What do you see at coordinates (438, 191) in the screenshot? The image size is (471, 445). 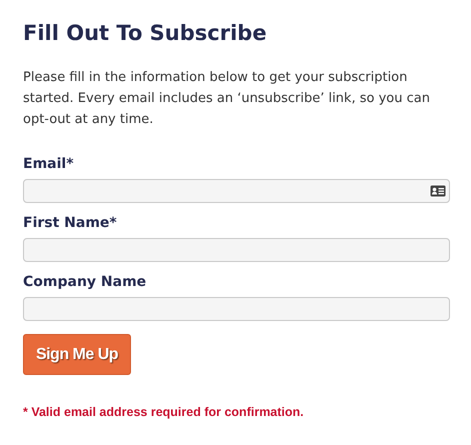 I see `contact-card-icon` at bounding box center [438, 191].